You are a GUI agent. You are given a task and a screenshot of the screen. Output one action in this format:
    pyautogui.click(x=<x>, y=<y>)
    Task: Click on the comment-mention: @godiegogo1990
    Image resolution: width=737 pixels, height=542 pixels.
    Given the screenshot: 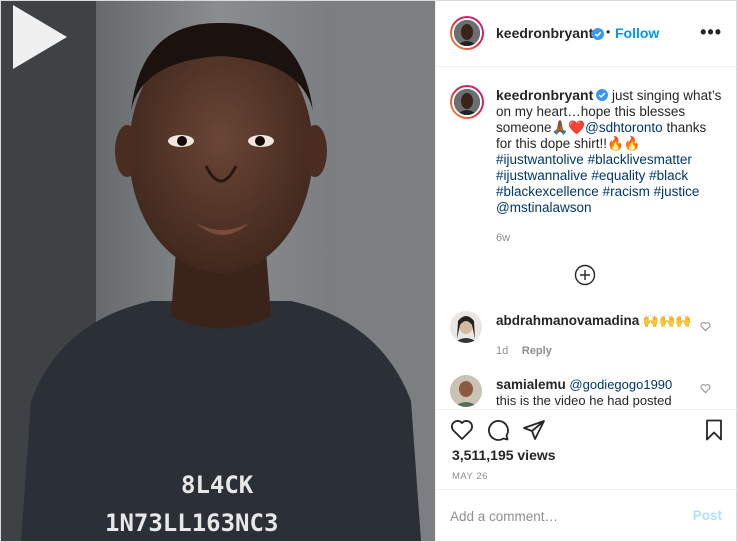 What is the action you would take?
    pyautogui.click(x=620, y=384)
    